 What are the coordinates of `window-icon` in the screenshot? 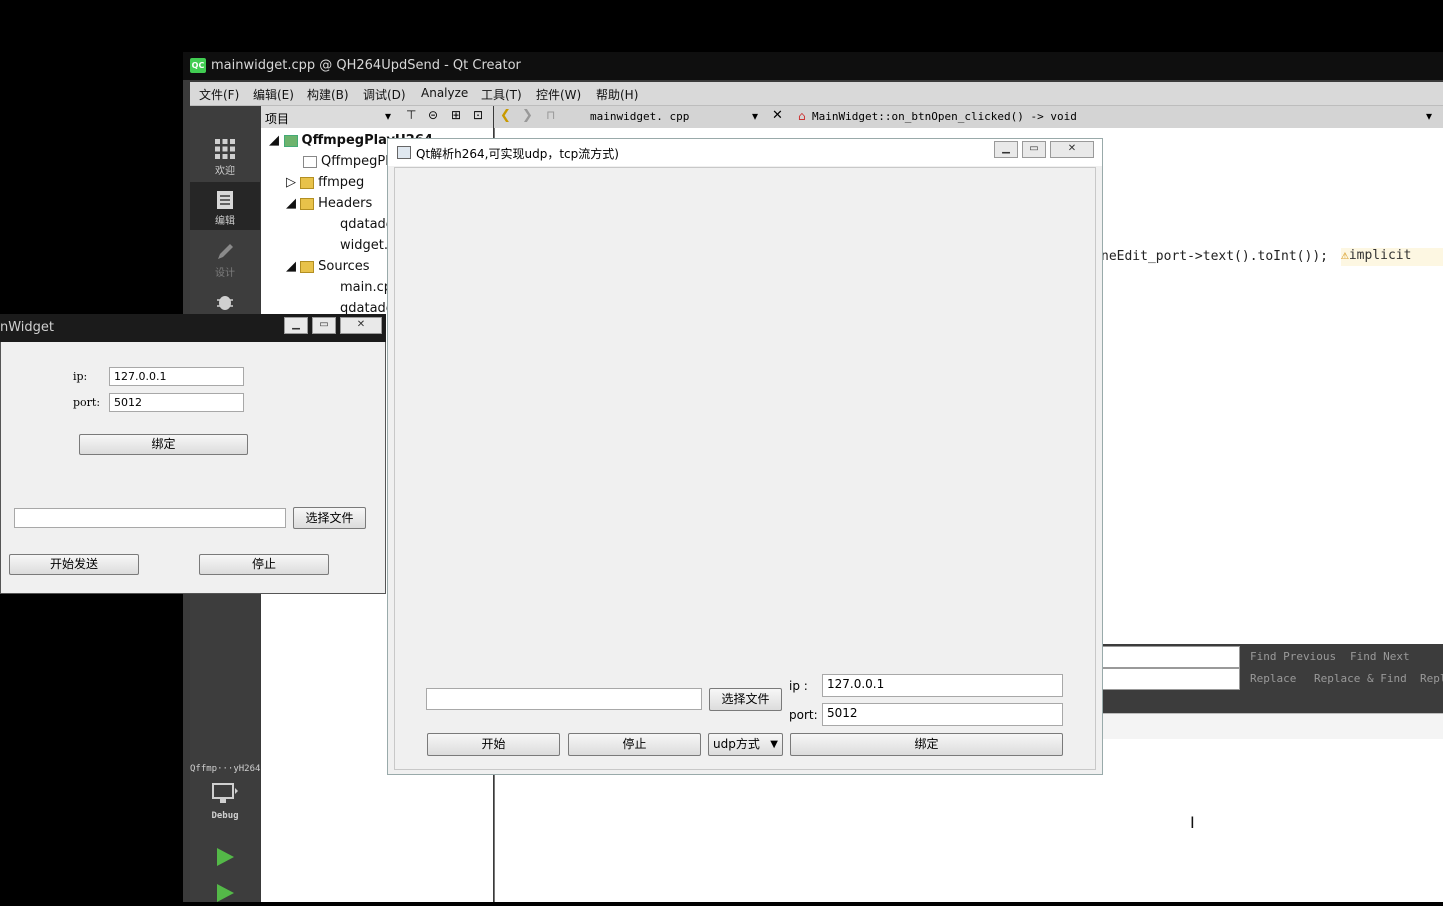 It's located at (404, 152).